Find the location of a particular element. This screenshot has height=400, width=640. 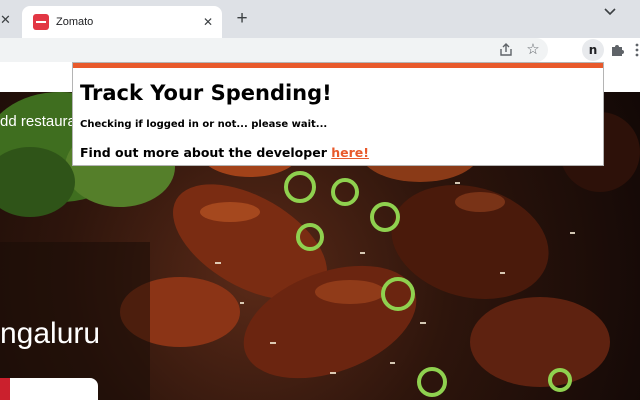

extension-button: n is located at coordinates (593, 50).